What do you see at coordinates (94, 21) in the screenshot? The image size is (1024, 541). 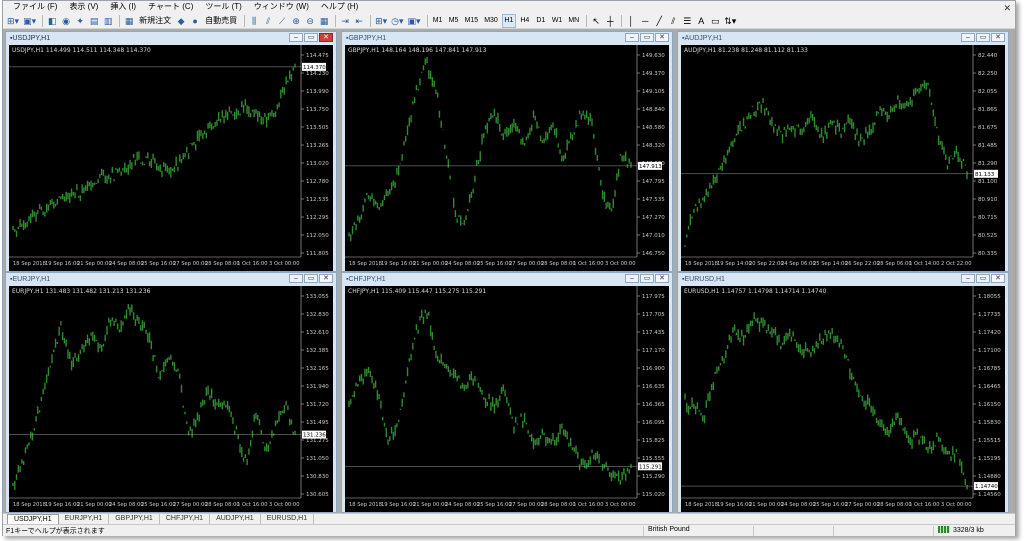 I see `terminal-icon: ▤` at bounding box center [94, 21].